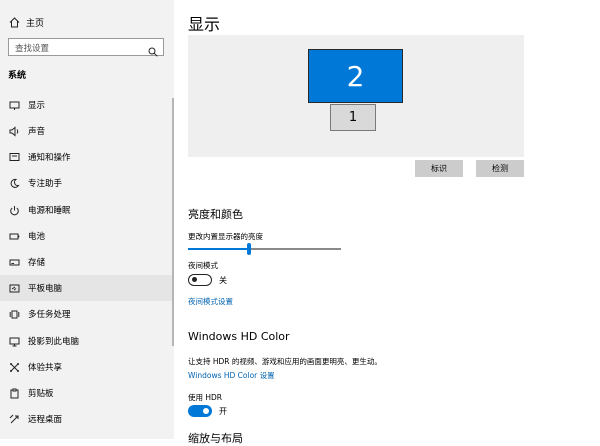 The width and height of the screenshot is (600, 446). Describe the element at coordinates (14, 105) in the screenshot. I see `monitor-icon` at that location.